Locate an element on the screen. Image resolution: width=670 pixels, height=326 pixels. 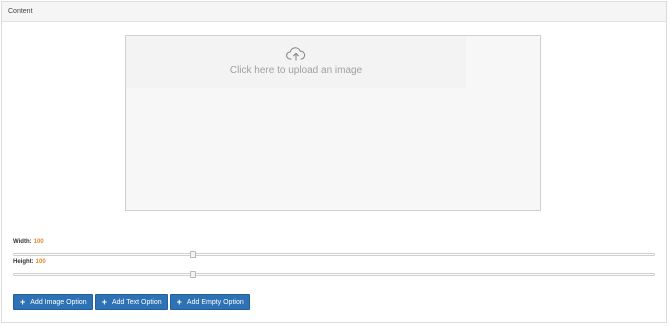
panel-title: Content is located at coordinates (20, 11).